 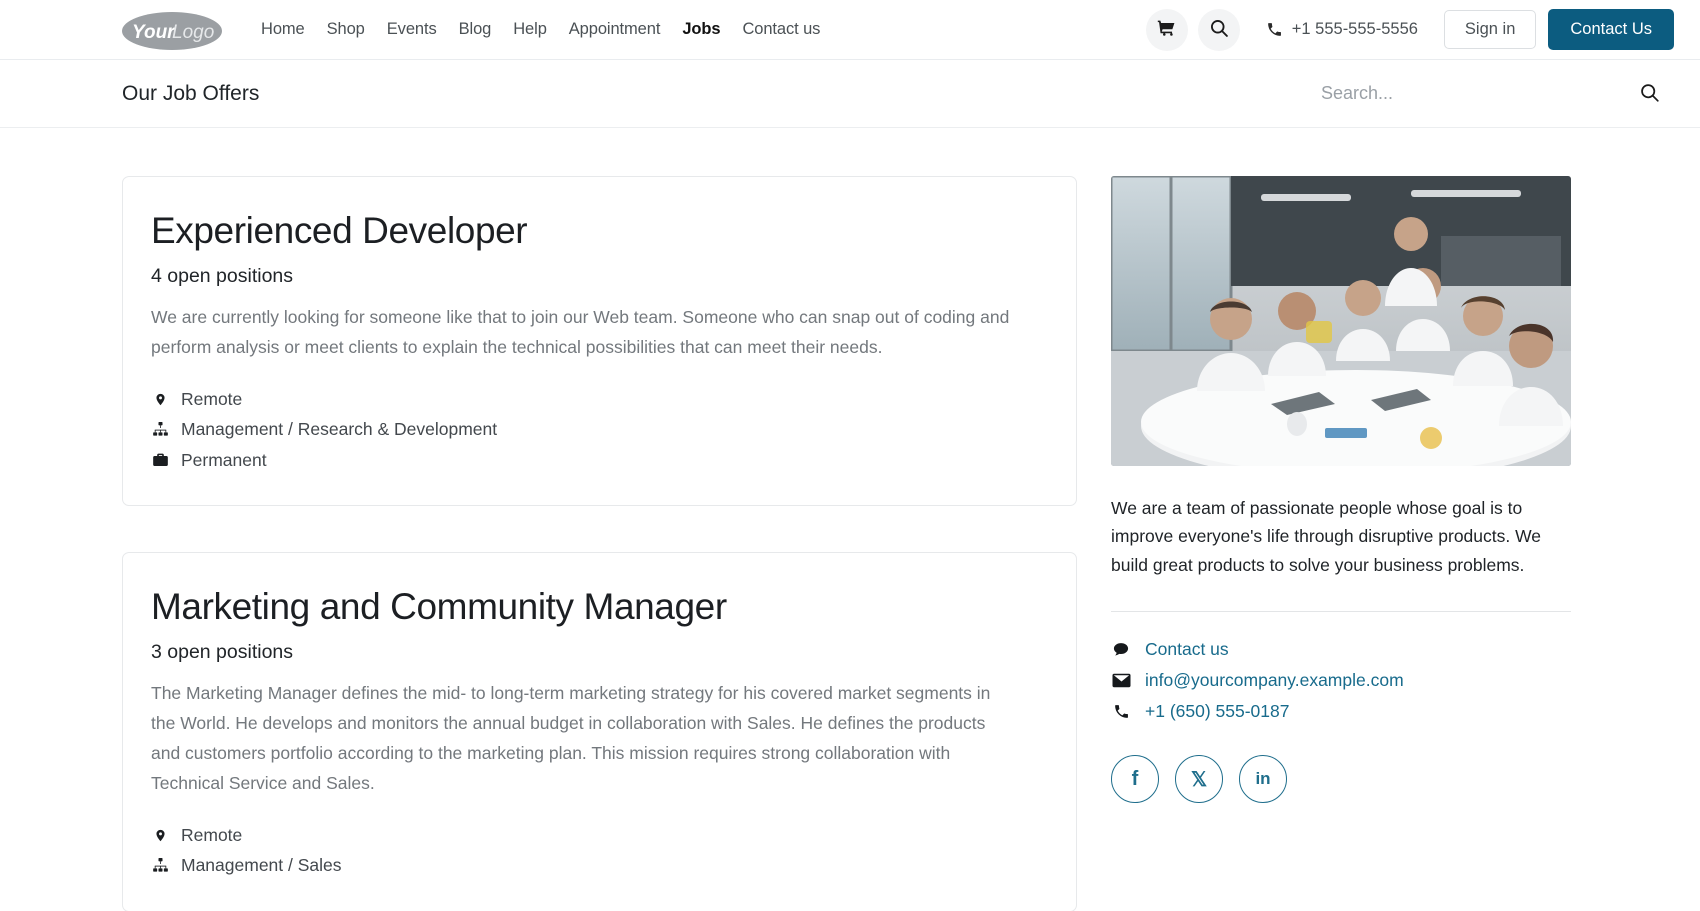 I want to click on shopping-cart-button, so click(x=1166, y=29).